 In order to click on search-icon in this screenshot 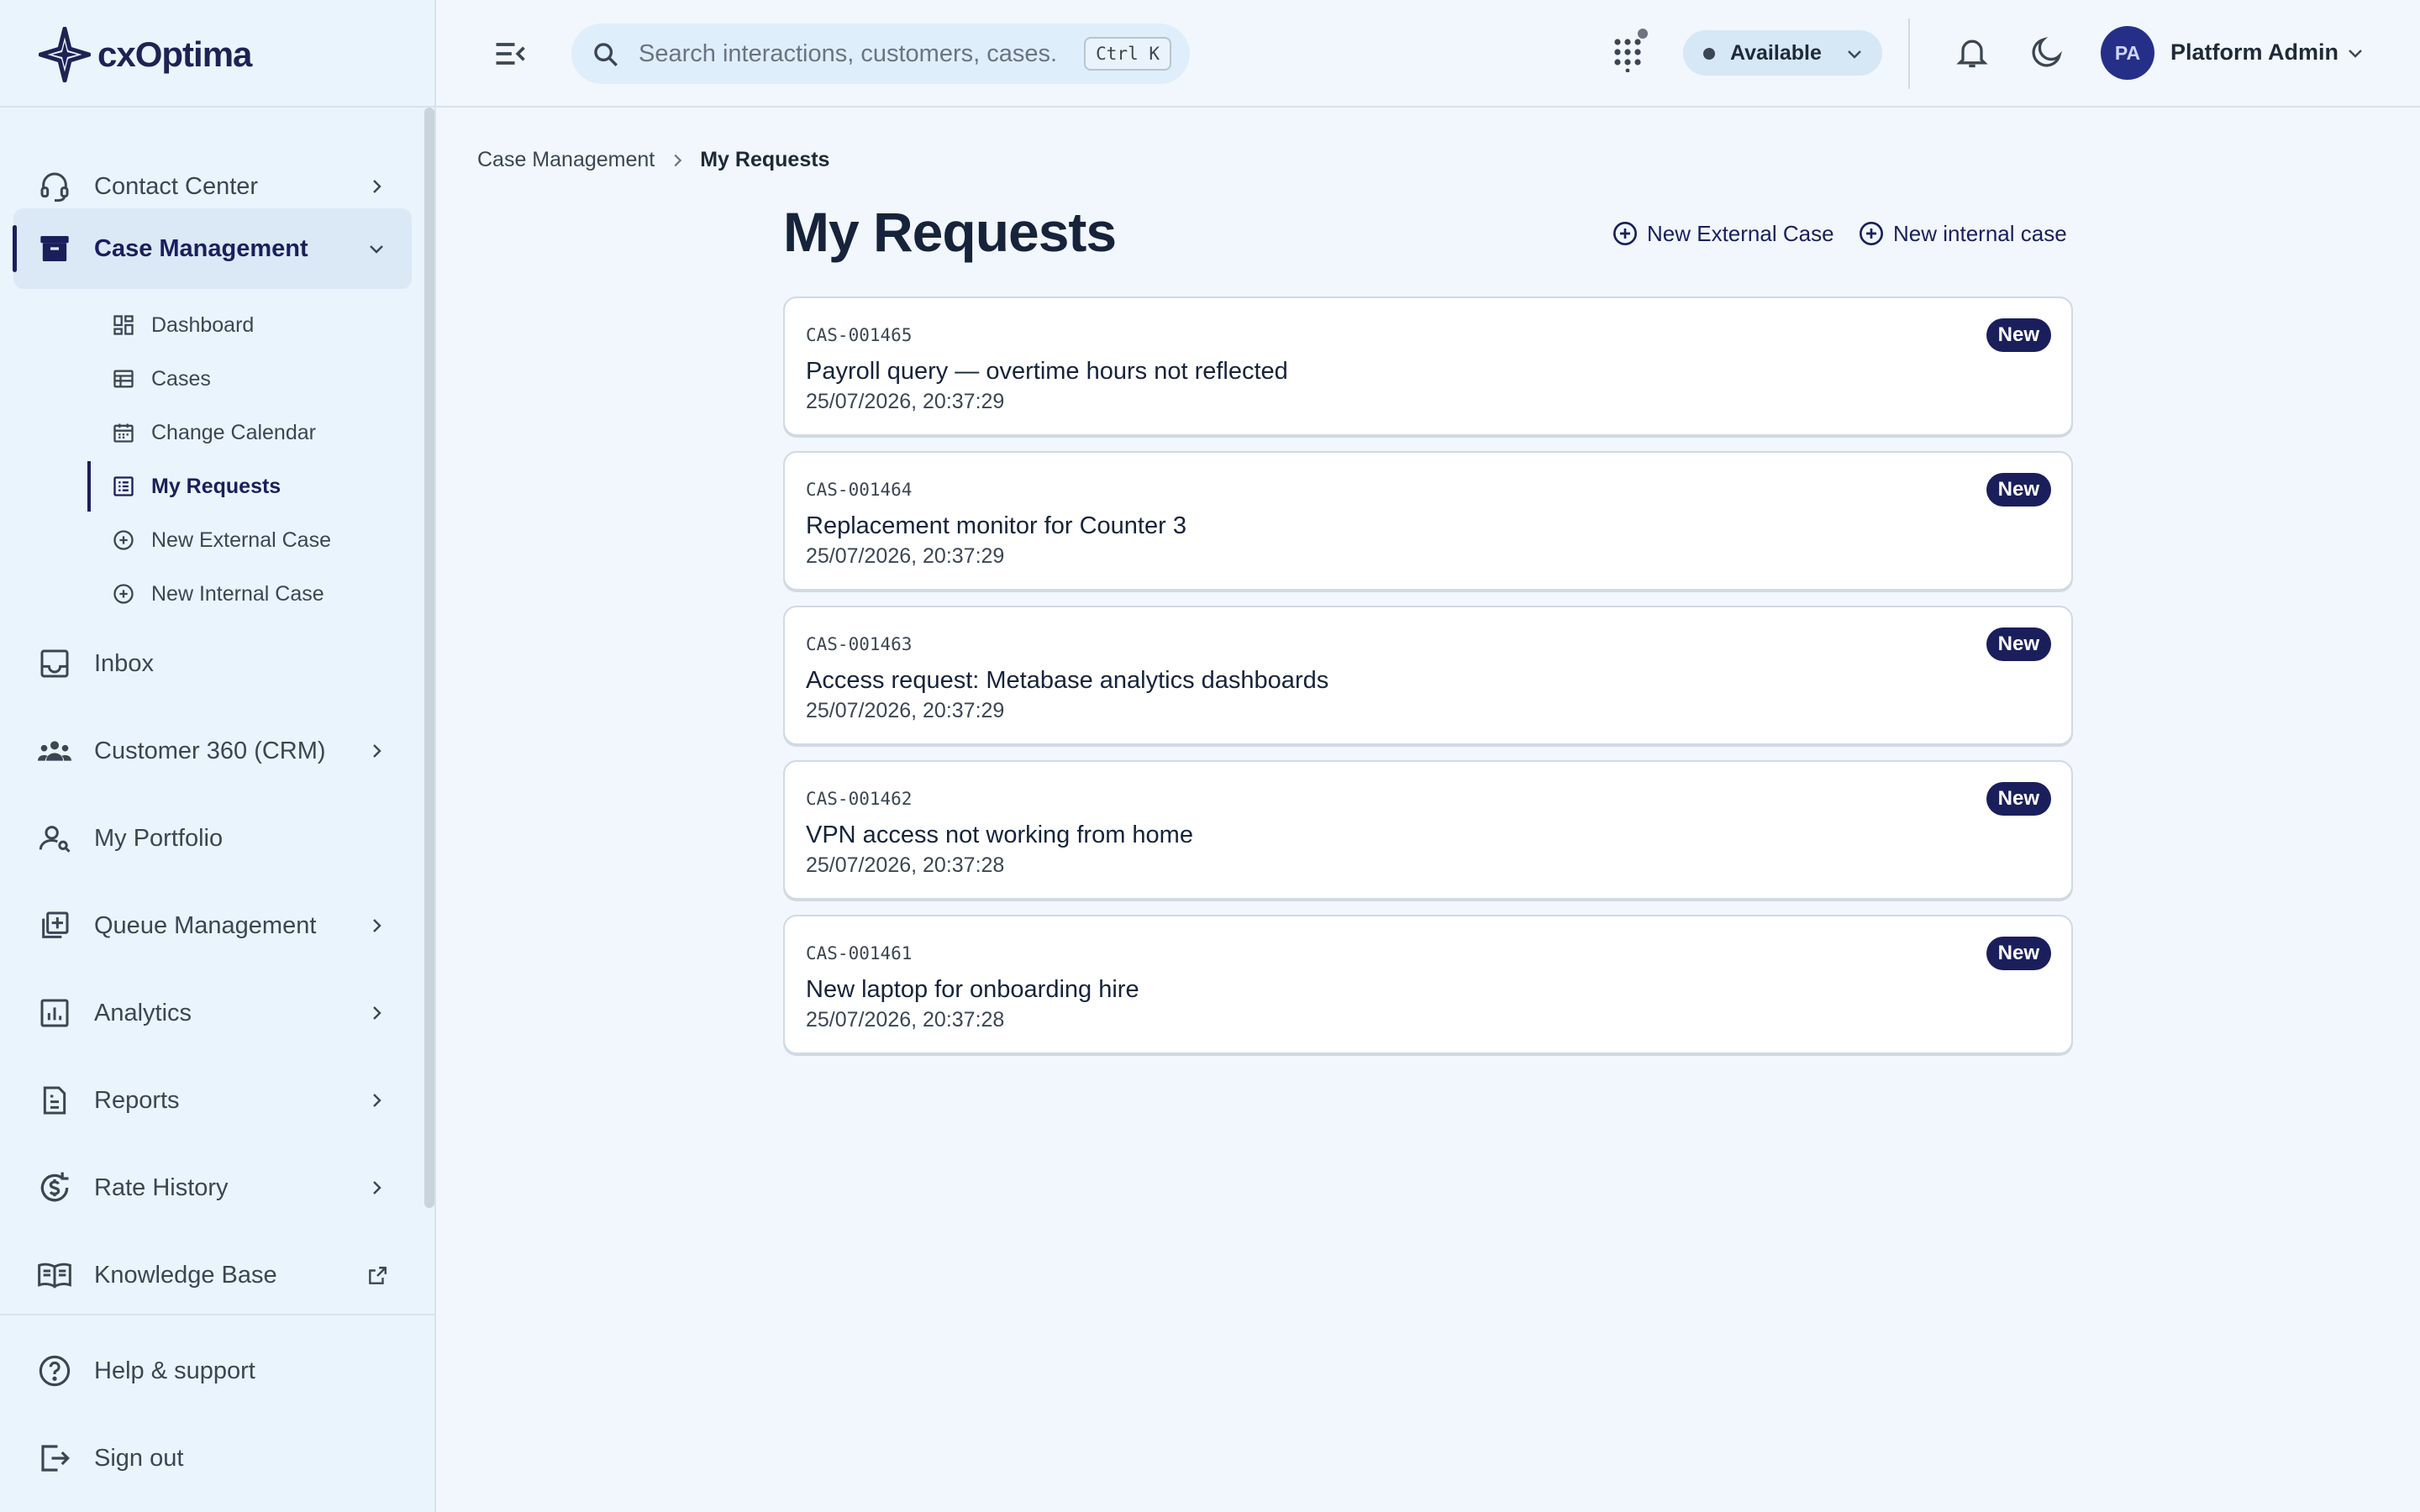, I will do `click(606, 54)`.